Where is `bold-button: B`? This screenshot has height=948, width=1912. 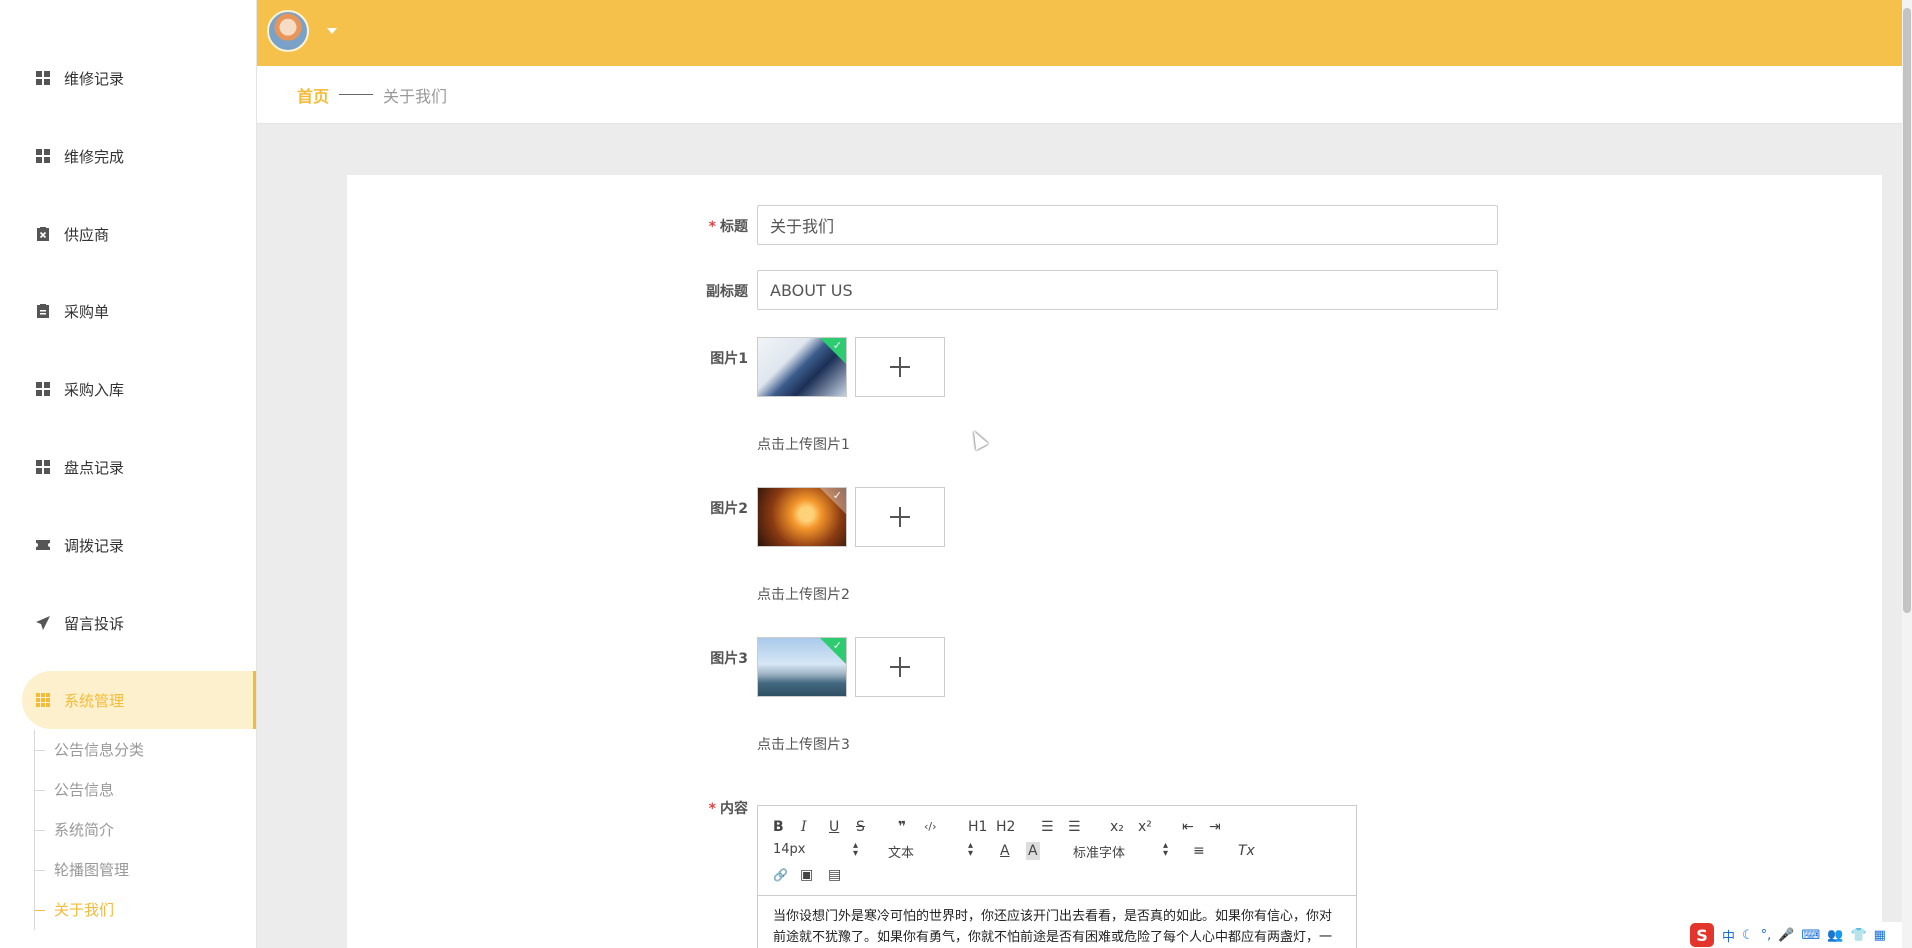 bold-button: B is located at coordinates (778, 827).